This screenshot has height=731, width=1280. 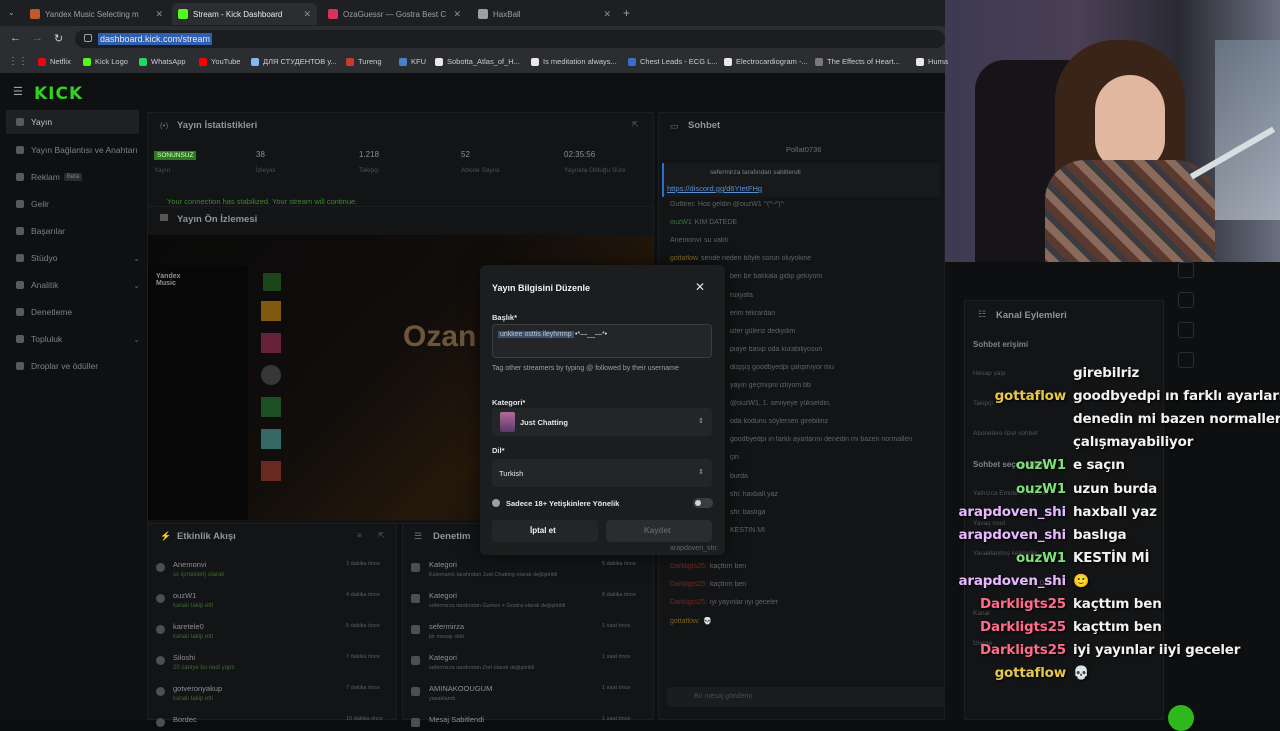 I want to click on chat-username: gottaflow, so click(x=684, y=258).